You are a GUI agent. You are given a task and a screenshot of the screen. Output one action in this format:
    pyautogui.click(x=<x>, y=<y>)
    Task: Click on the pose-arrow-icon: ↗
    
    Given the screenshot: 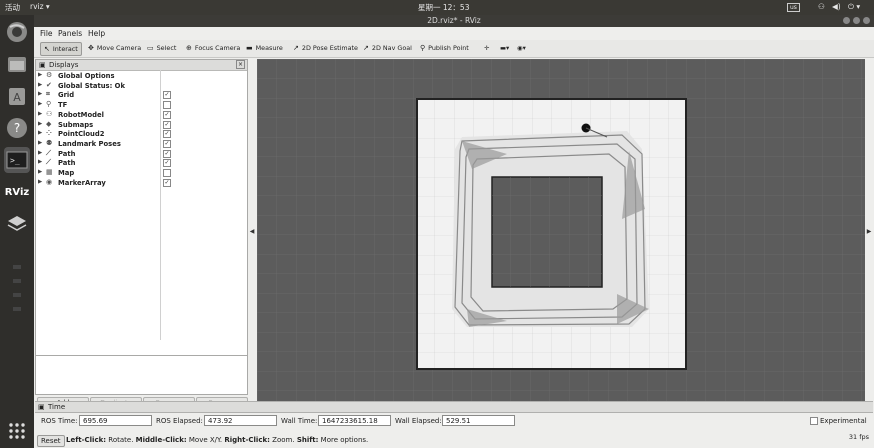 What is the action you would take?
    pyautogui.click(x=296, y=48)
    